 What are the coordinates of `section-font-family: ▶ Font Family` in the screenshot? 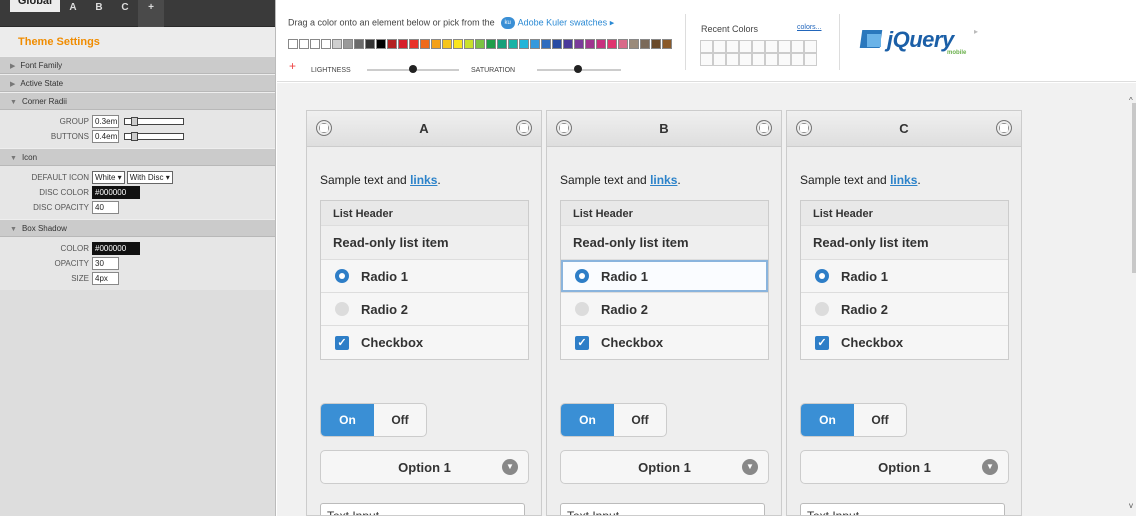 It's located at (137, 65).